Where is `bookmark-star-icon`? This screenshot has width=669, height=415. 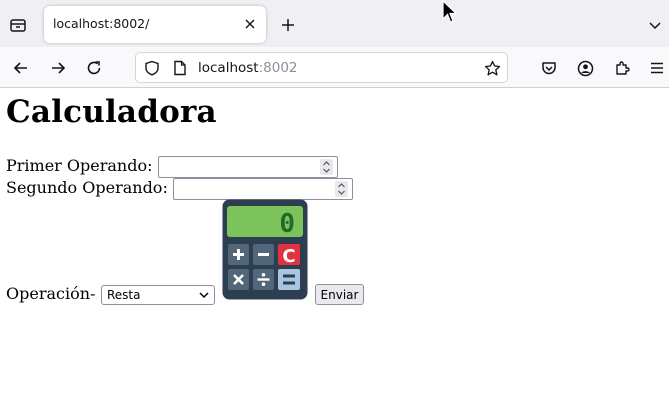 bookmark-star-icon is located at coordinates (492, 68).